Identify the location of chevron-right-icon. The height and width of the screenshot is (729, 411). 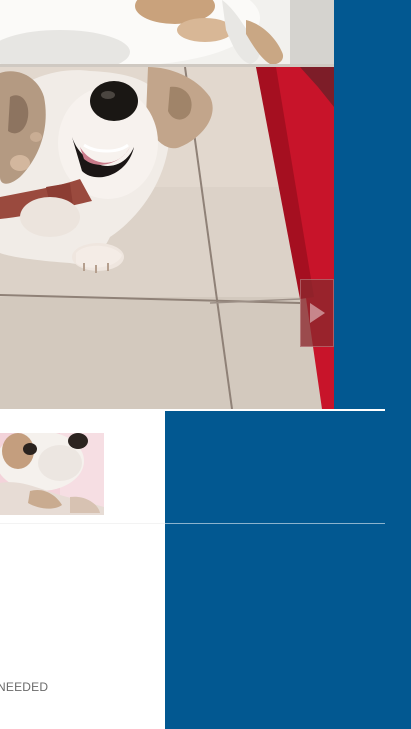
(317, 313).